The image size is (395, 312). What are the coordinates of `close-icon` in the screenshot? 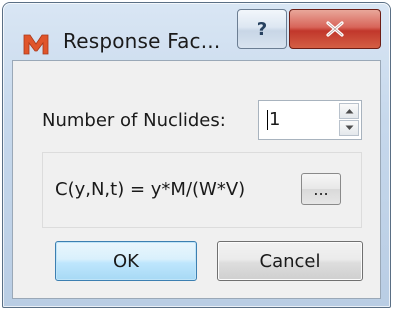 It's located at (335, 29).